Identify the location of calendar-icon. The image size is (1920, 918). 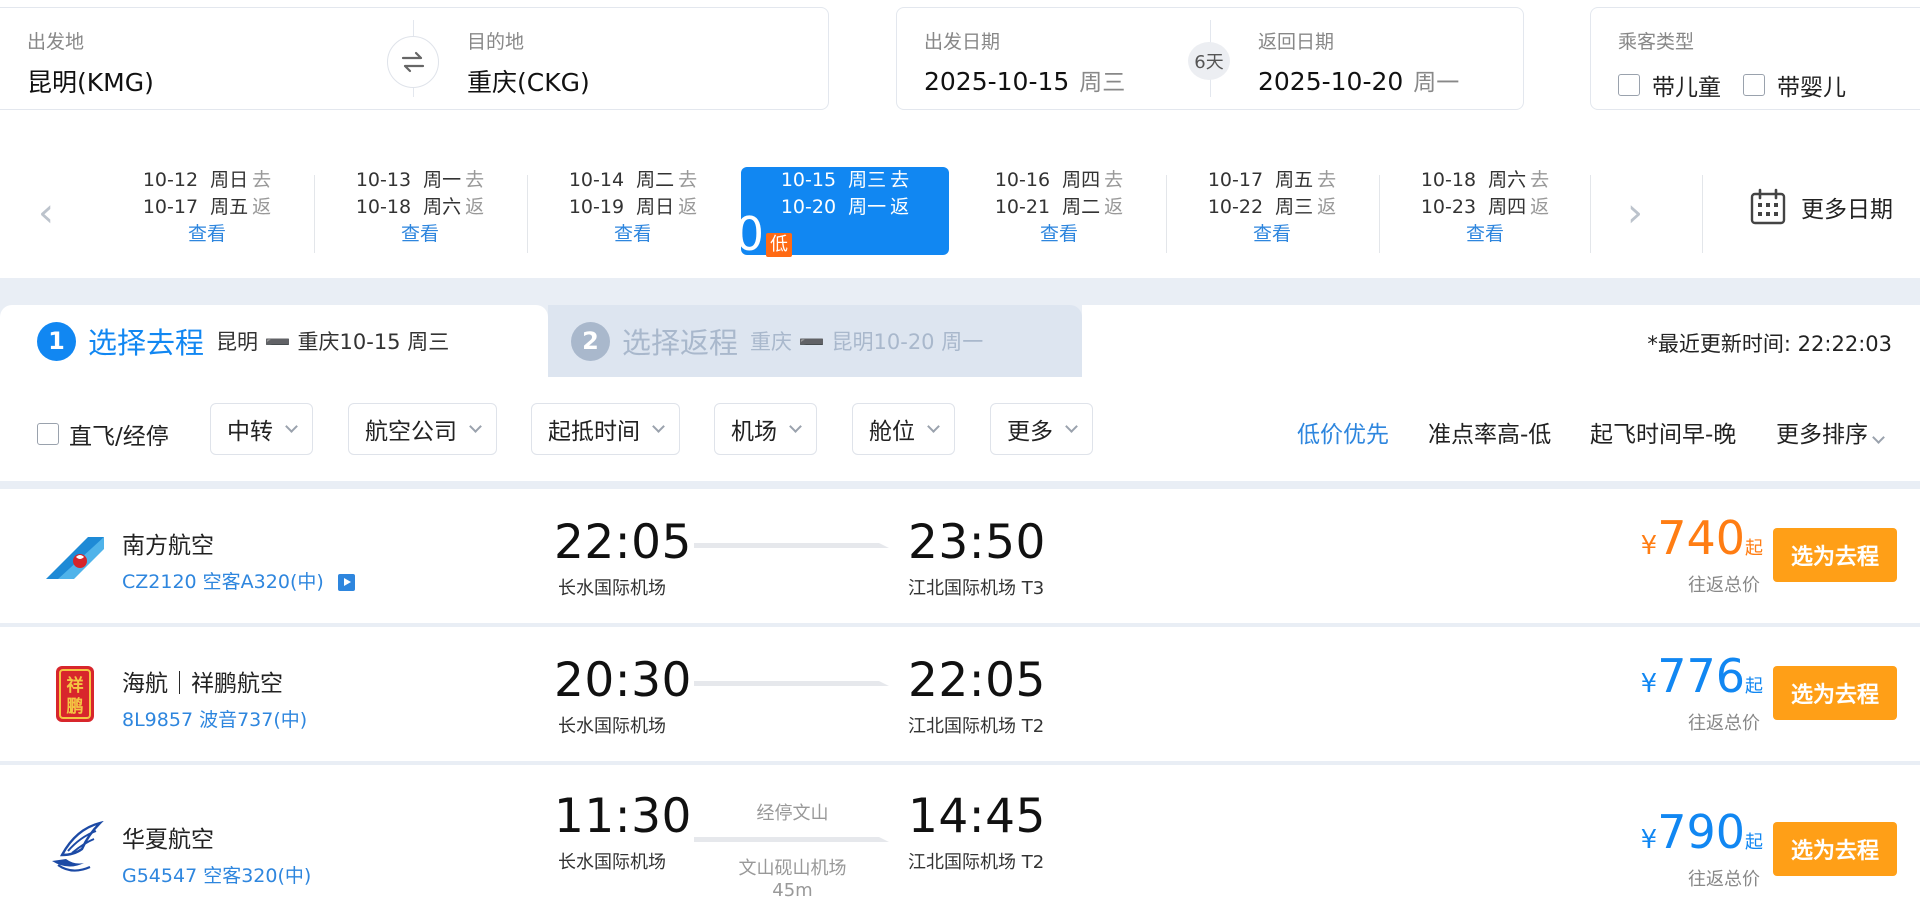
(1768, 206).